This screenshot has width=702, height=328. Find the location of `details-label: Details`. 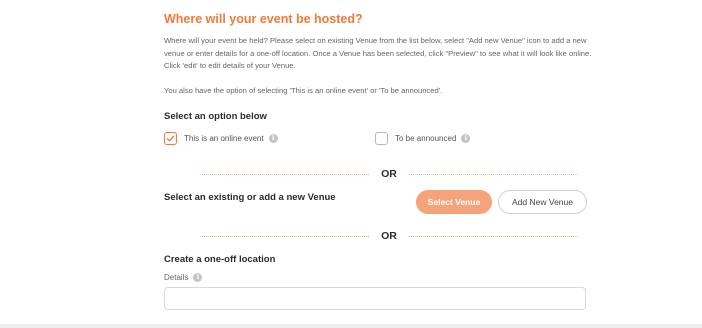

details-label: Details is located at coordinates (176, 277).